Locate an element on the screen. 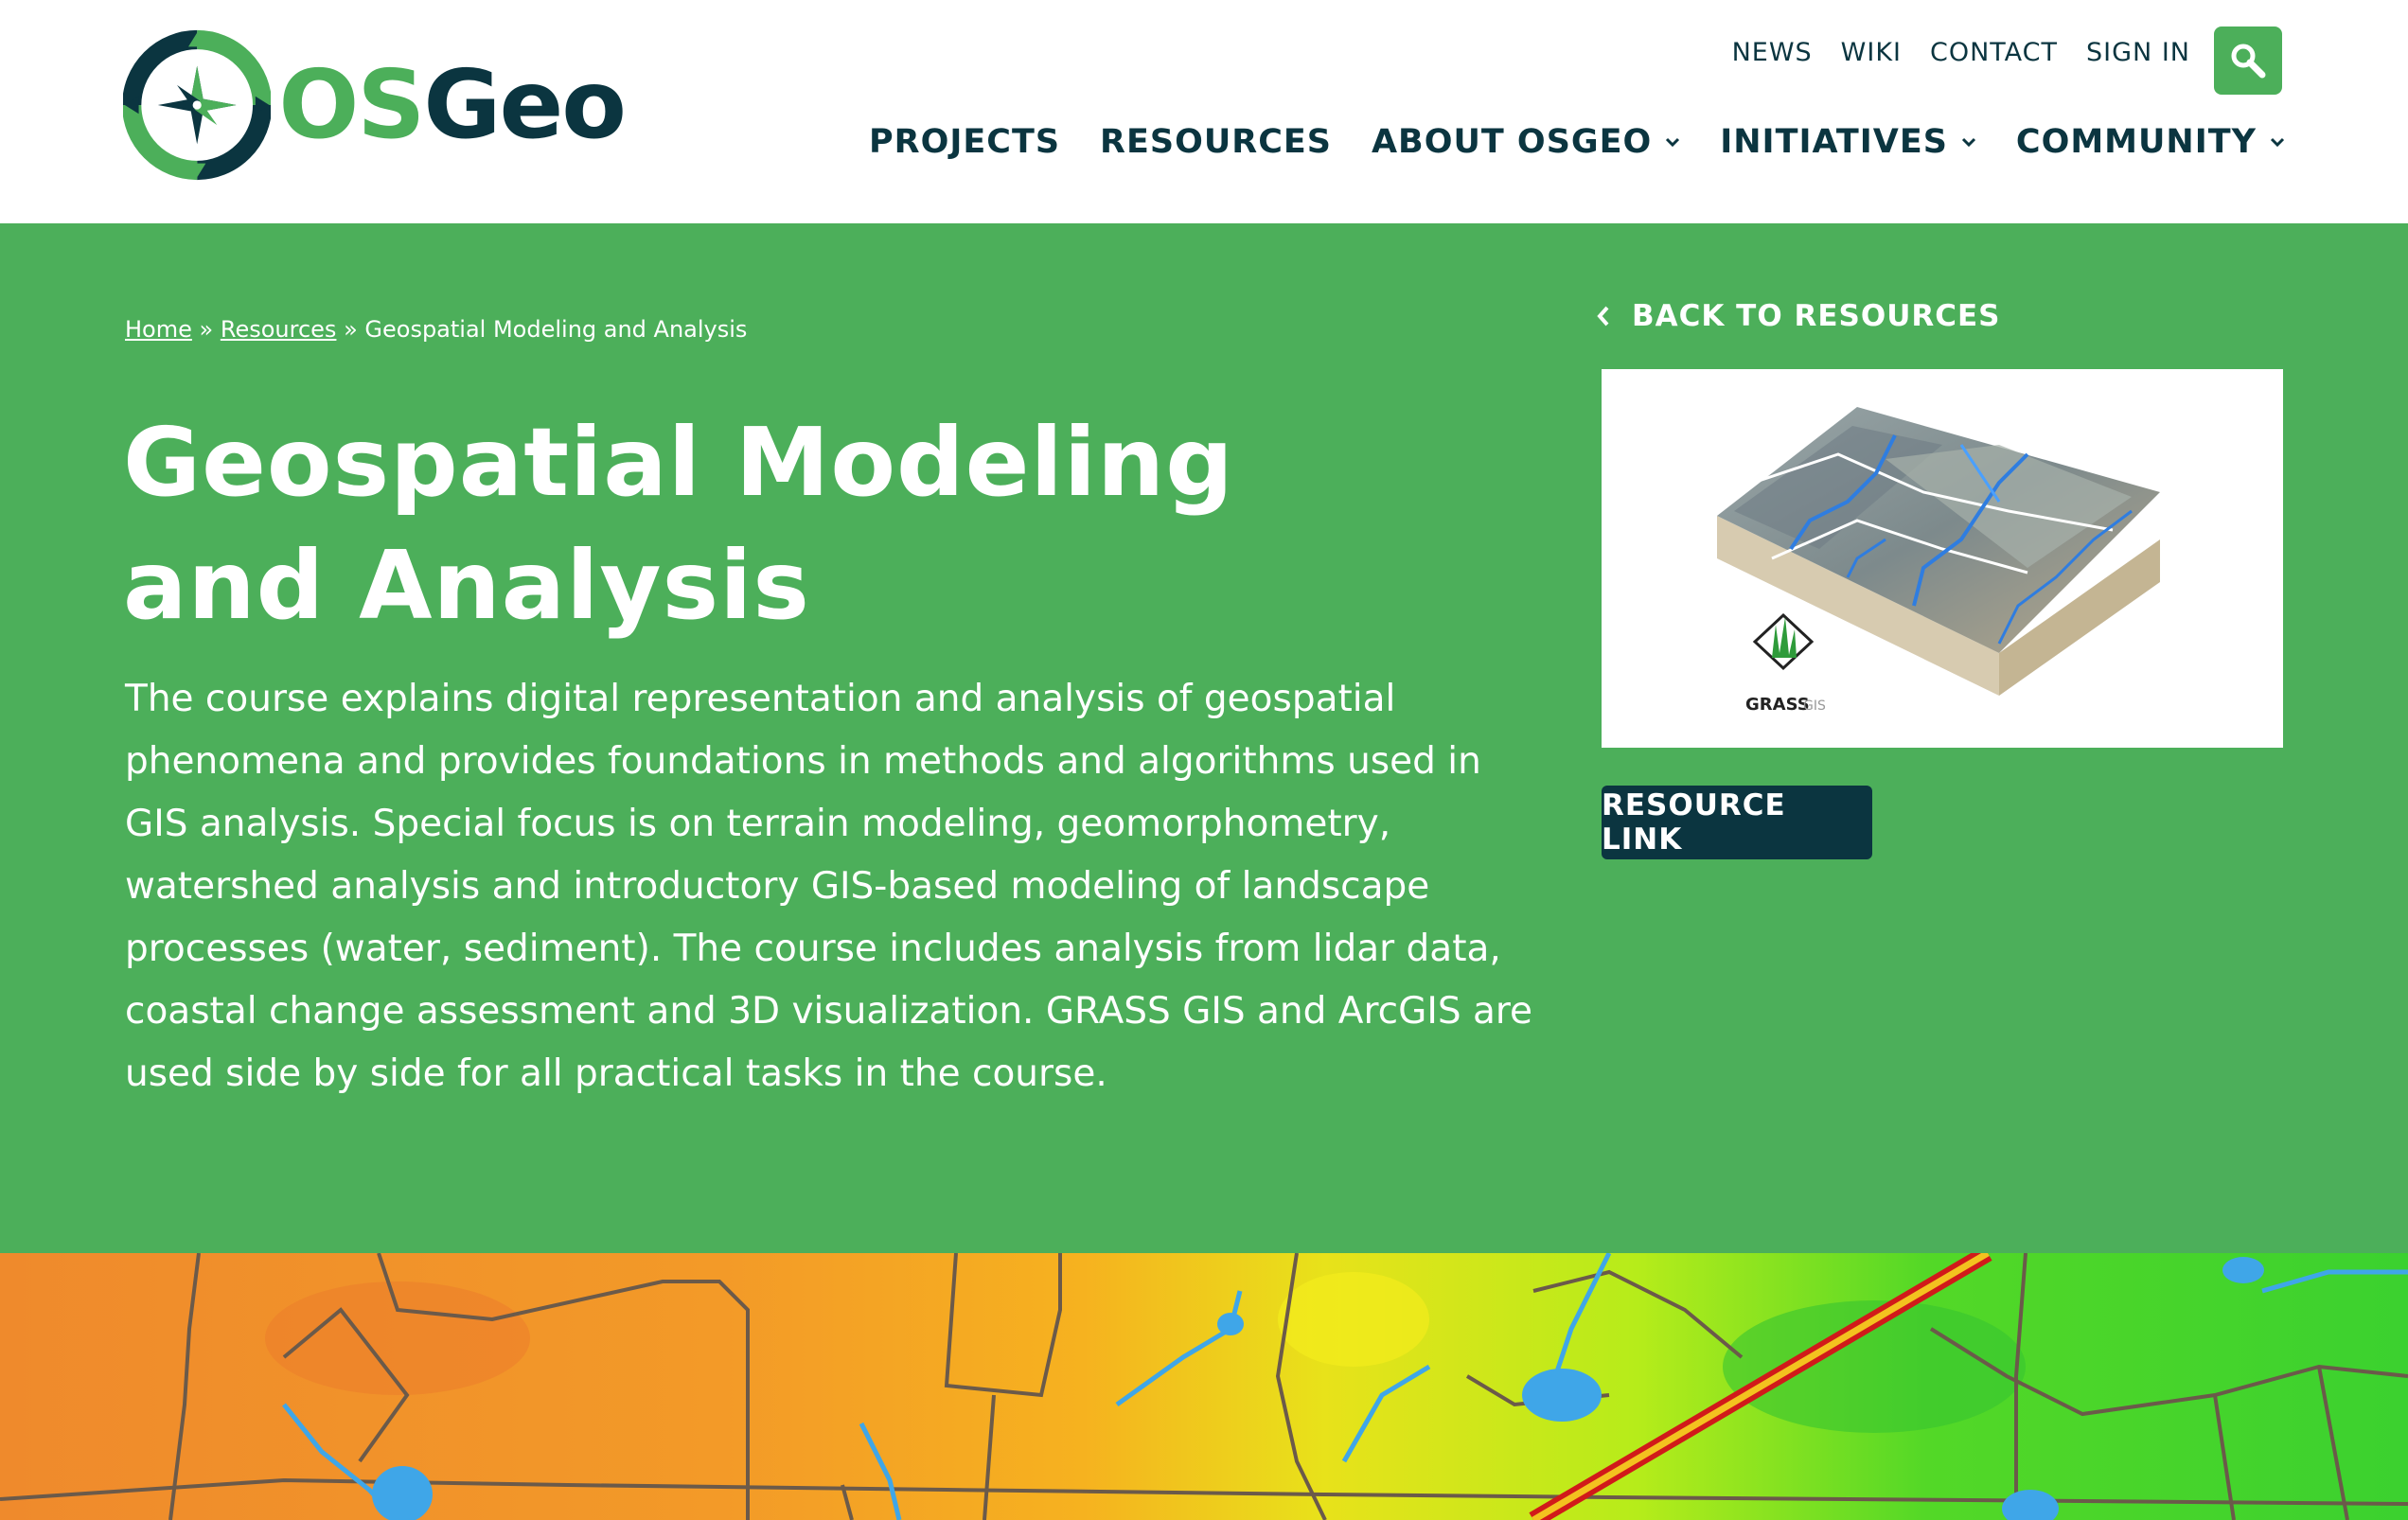 This screenshot has height=1520, width=2408. nav-projects-label: PROJECTS is located at coordinates (965, 142).